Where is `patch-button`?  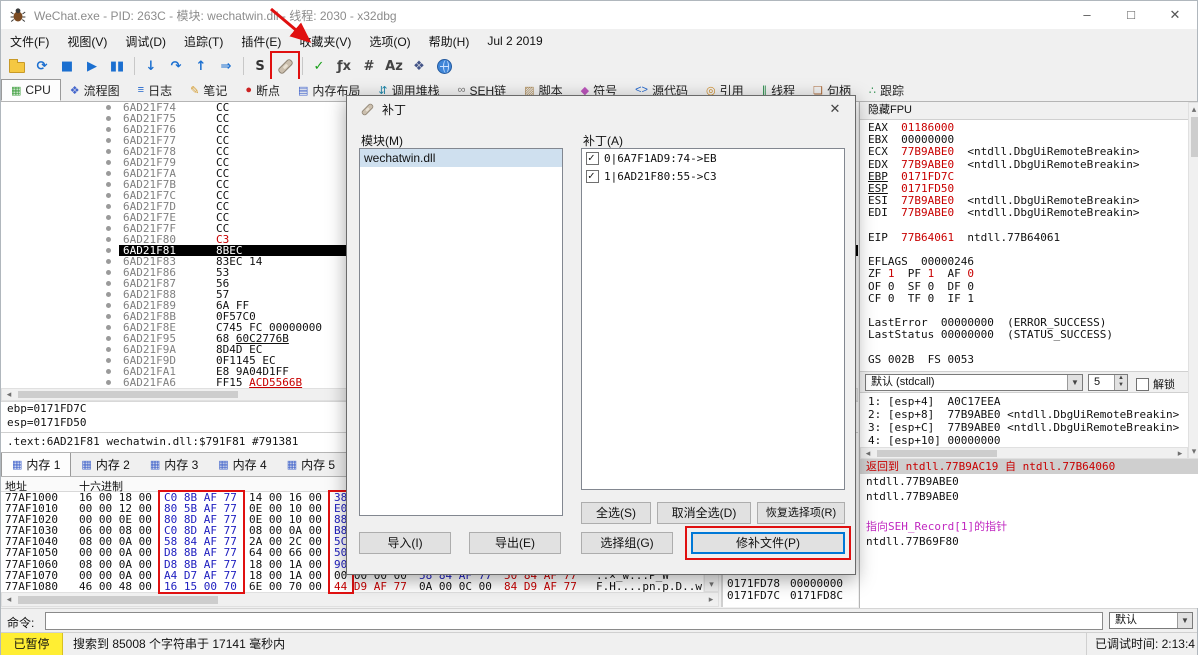
patch-button is located at coordinates (285, 66).